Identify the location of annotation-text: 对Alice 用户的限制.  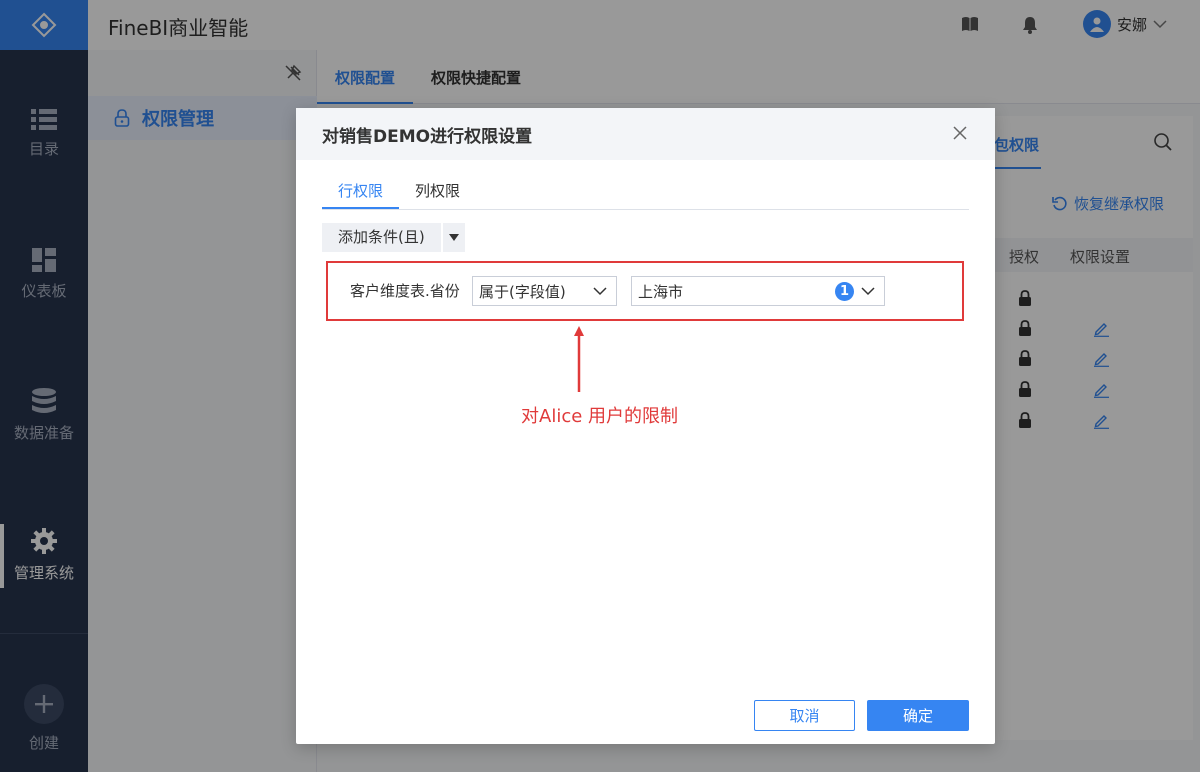
(600, 416).